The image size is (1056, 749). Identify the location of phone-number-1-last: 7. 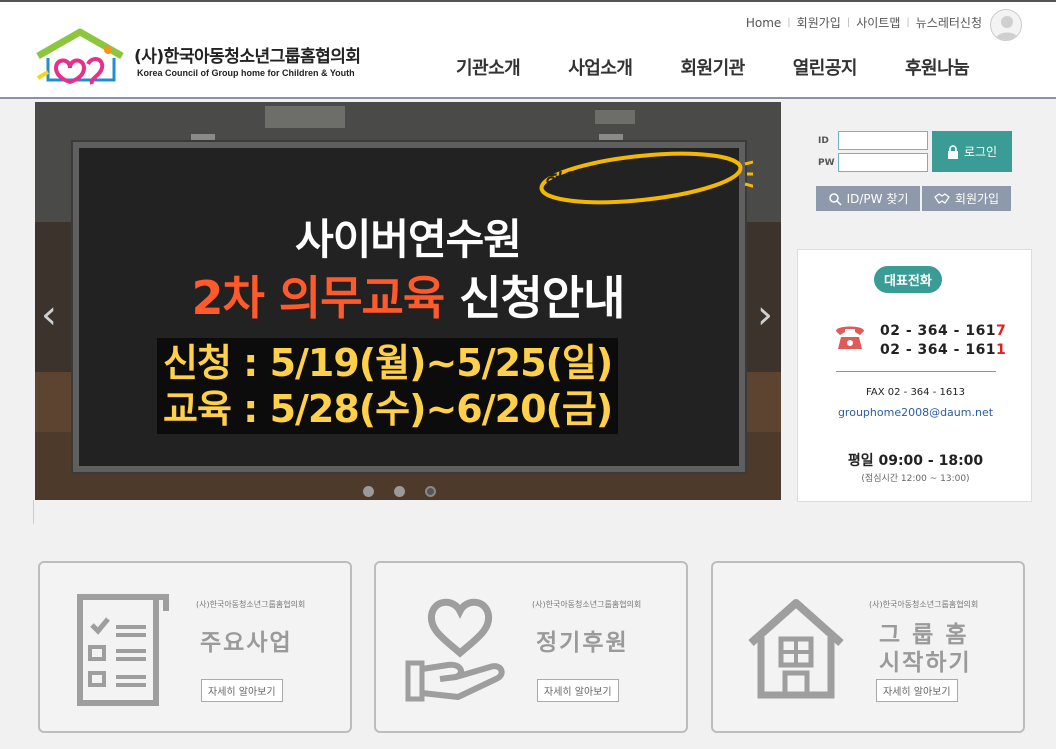
(1001, 331).